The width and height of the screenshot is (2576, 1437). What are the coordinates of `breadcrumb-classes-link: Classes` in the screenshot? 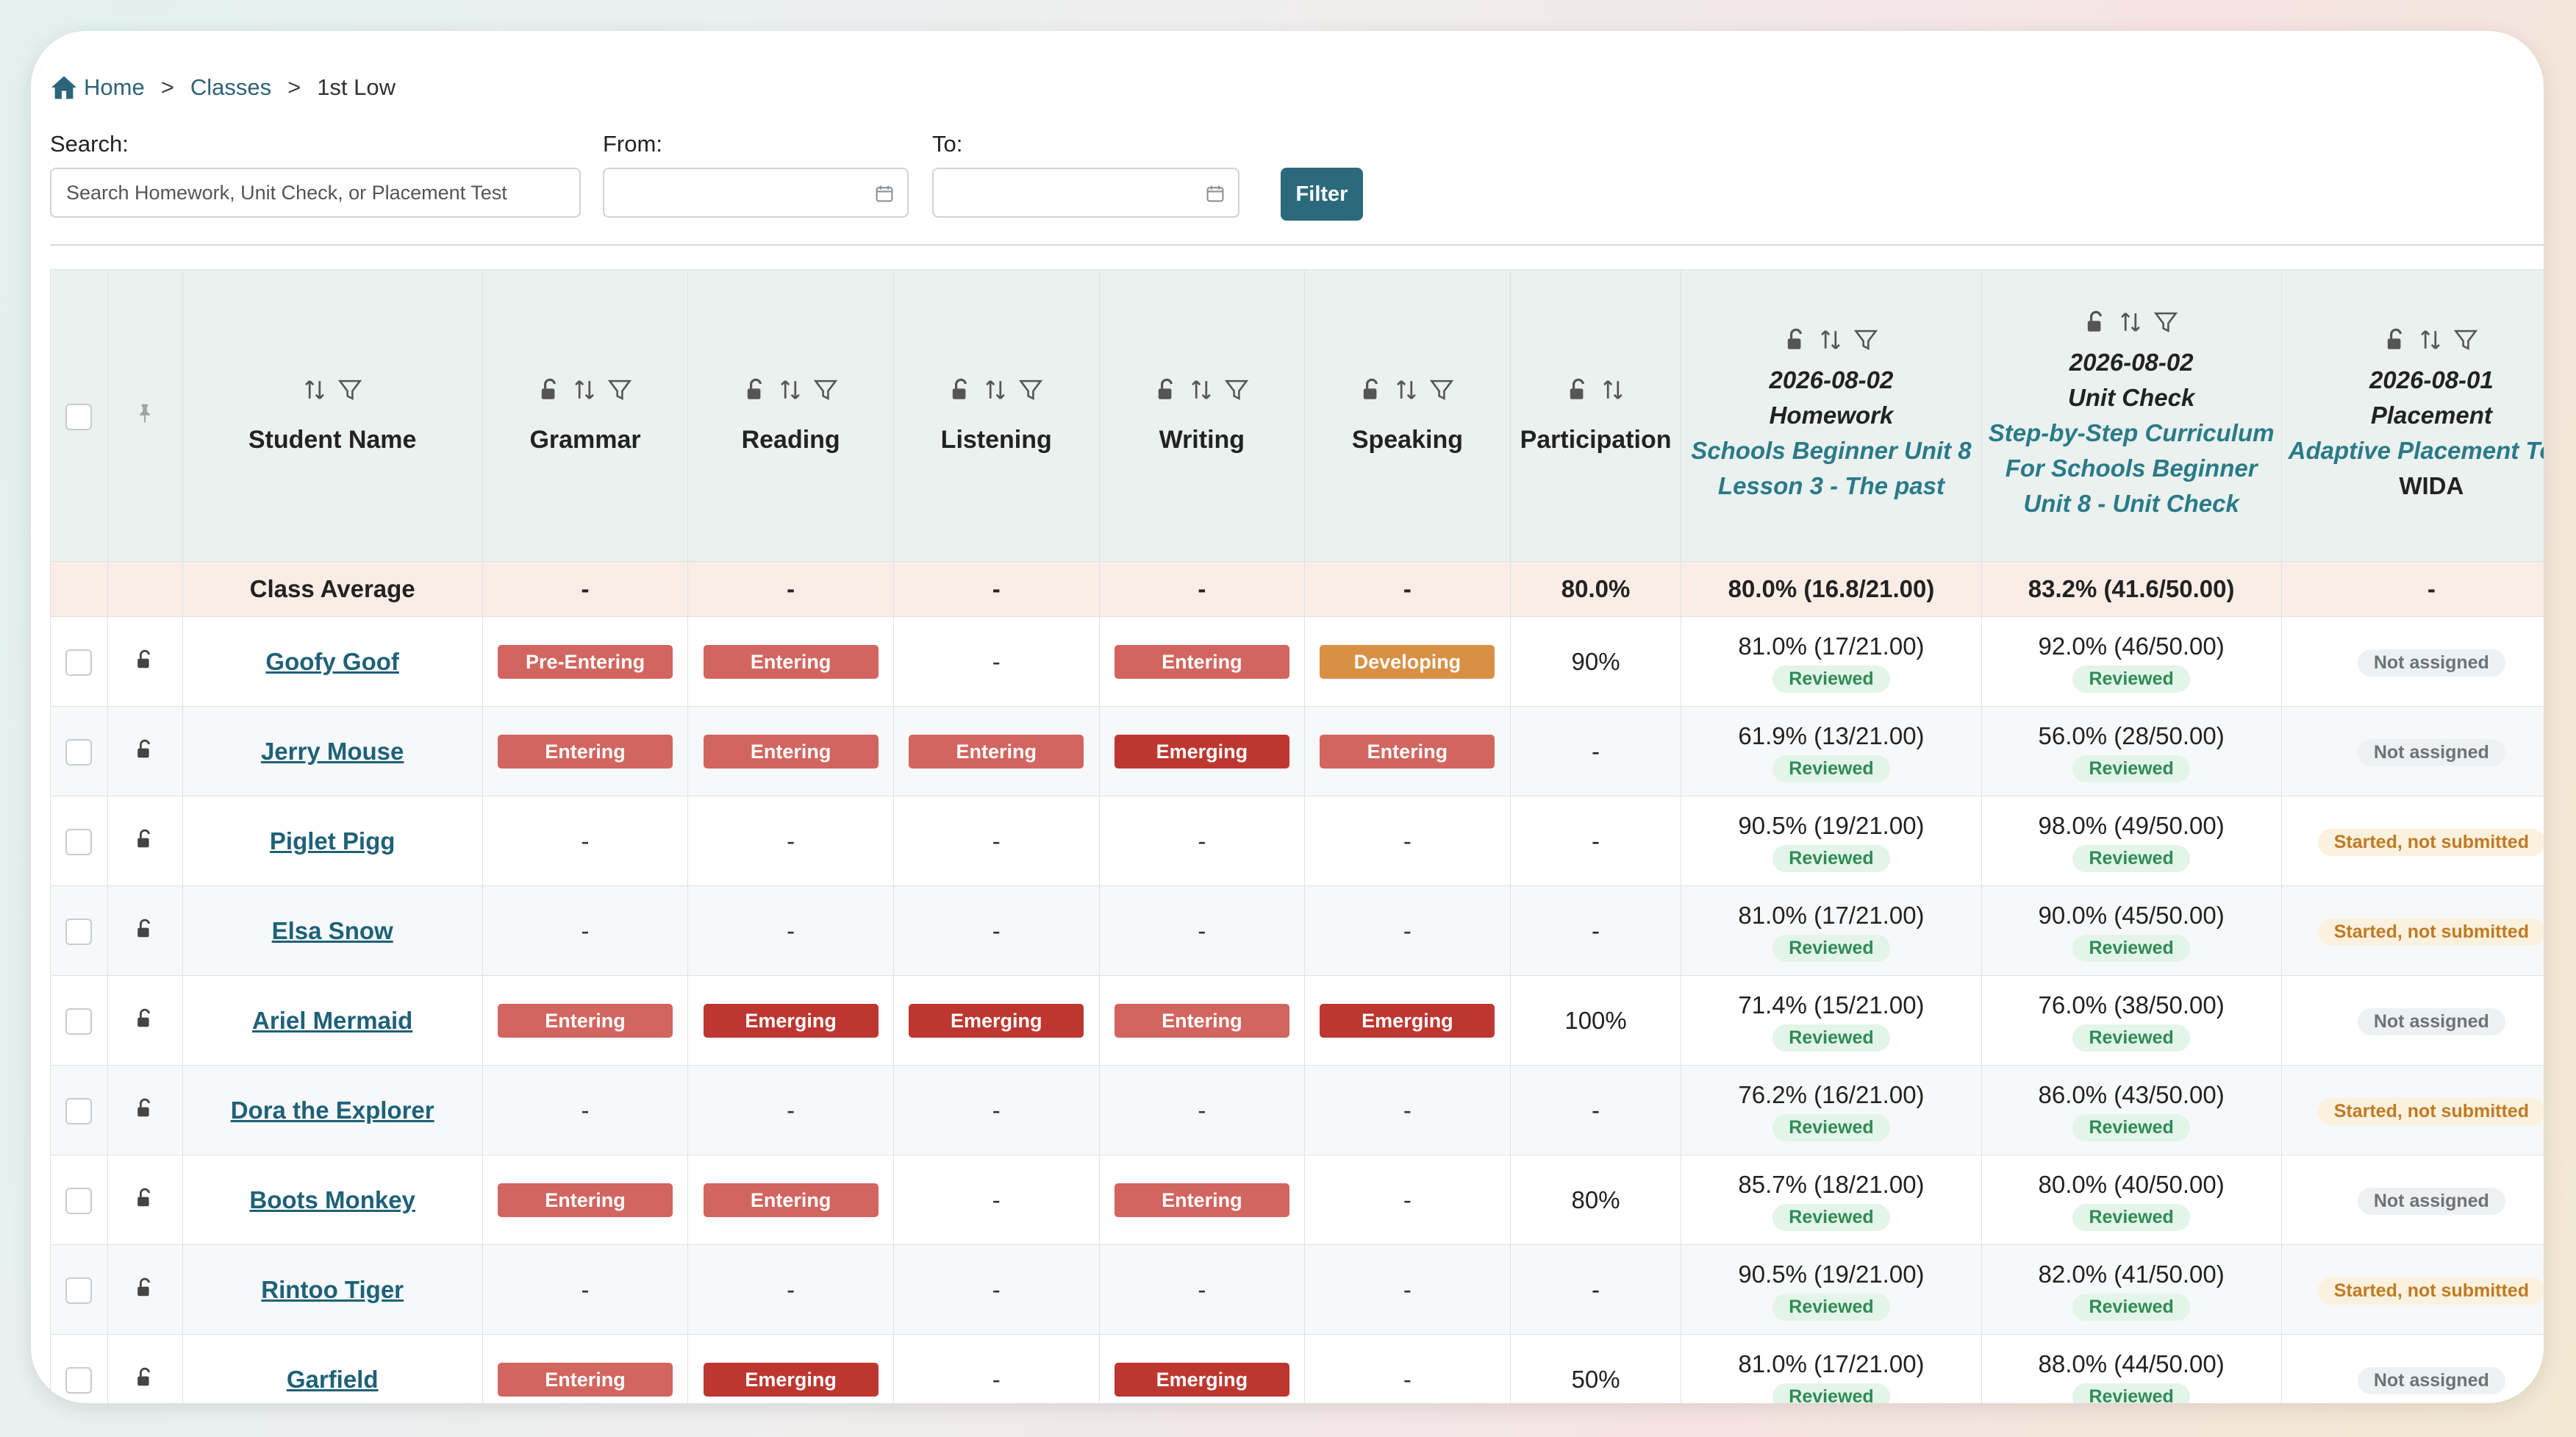 It's located at (230, 88).